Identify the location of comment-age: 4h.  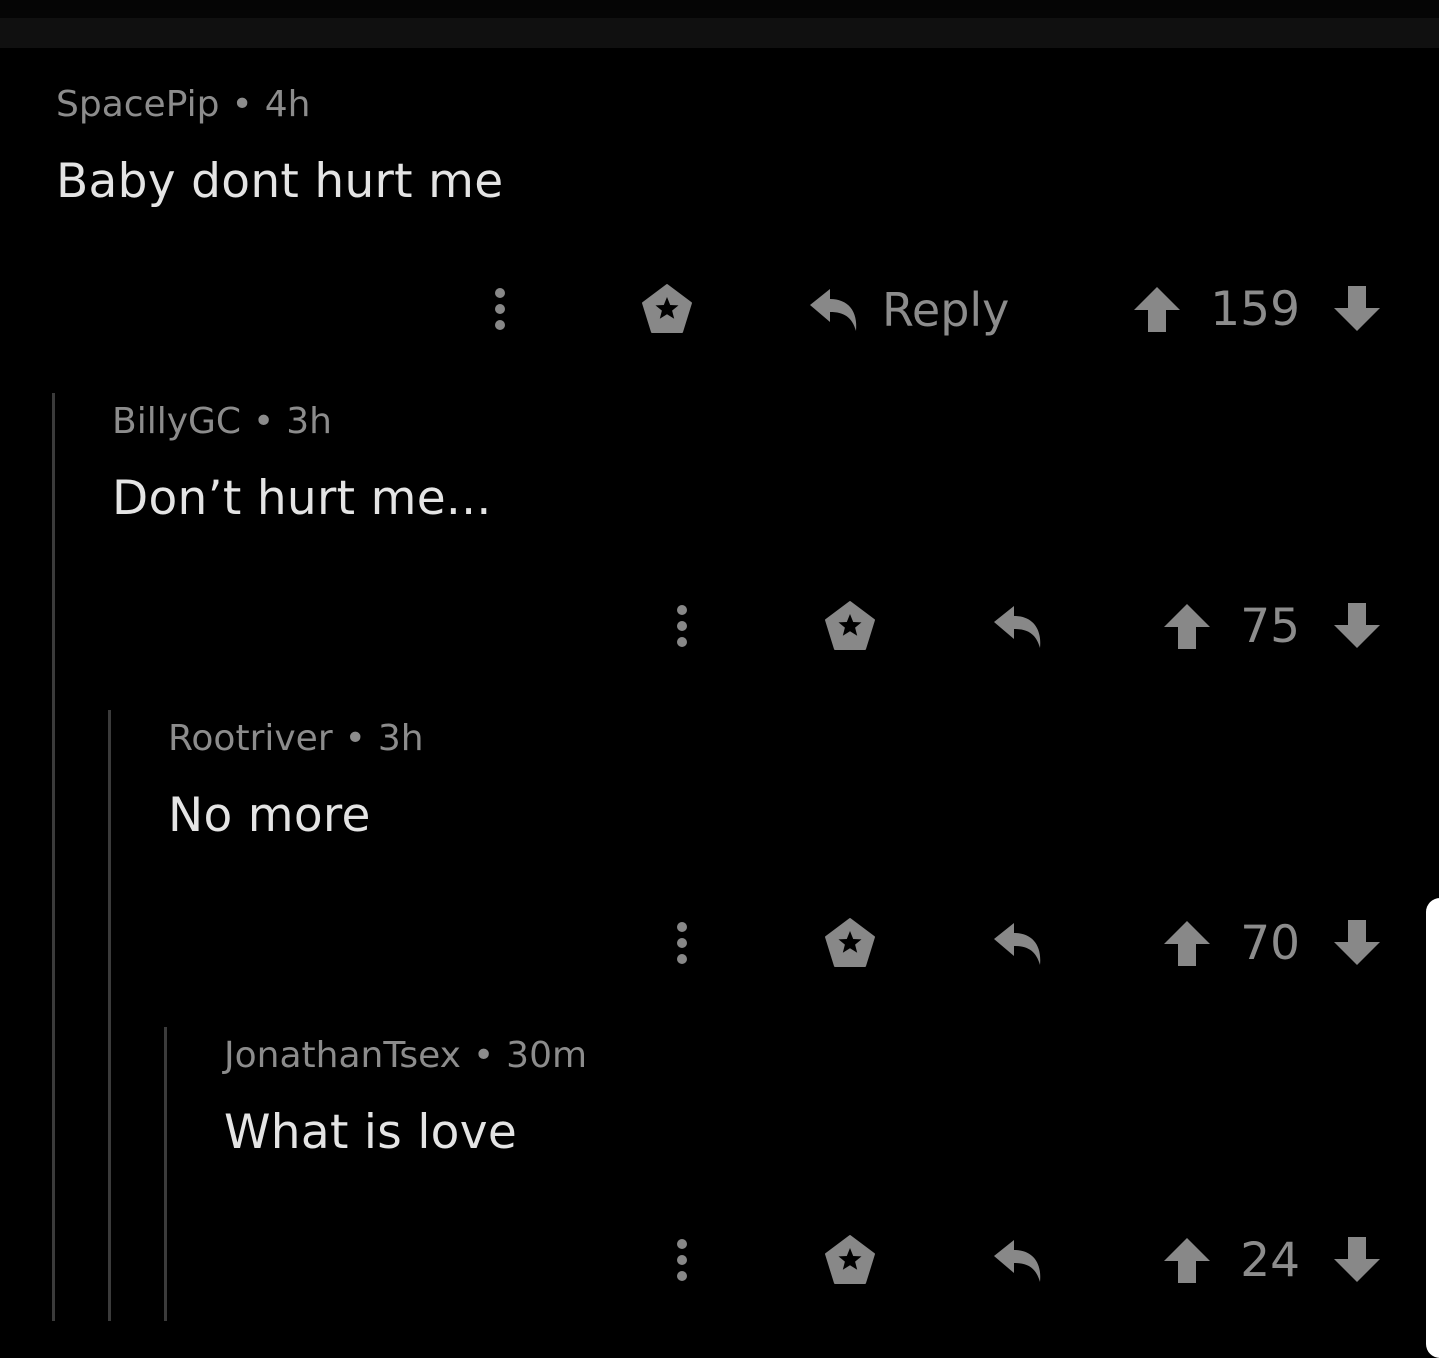
(287, 104).